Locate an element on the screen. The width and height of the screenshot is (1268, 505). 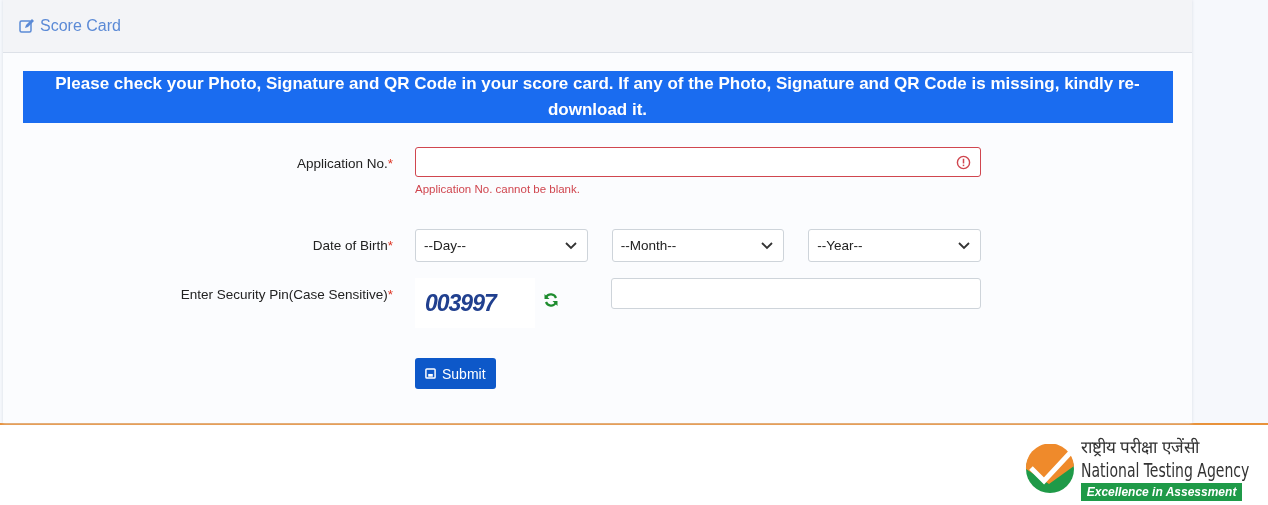
refresh-icon is located at coordinates (551, 300).